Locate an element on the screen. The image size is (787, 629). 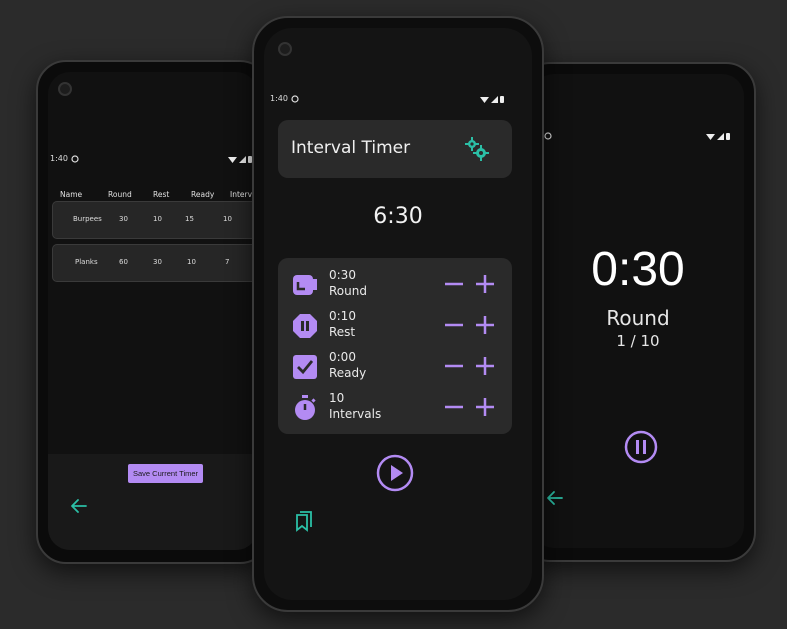
saved-timers-button is located at coordinates (304, 522).